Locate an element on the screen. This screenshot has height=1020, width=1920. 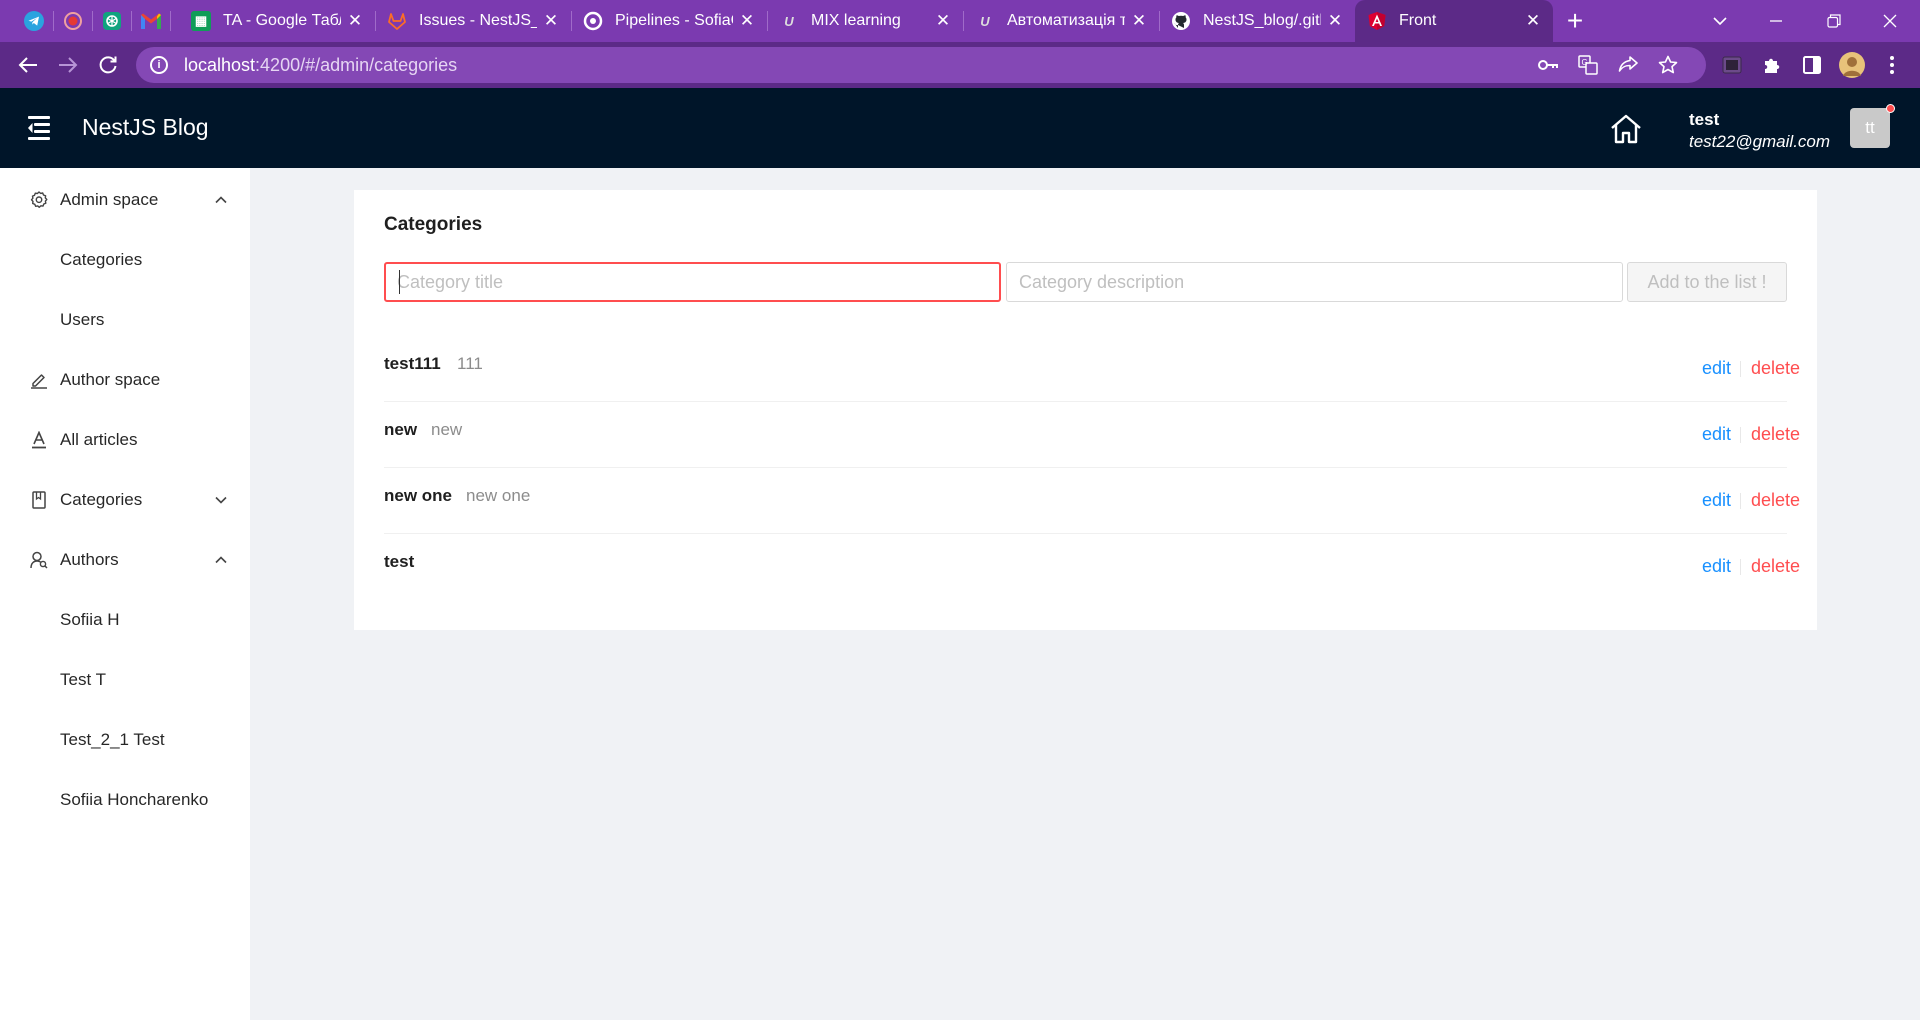
menu-fold-icon is located at coordinates (41, 128).